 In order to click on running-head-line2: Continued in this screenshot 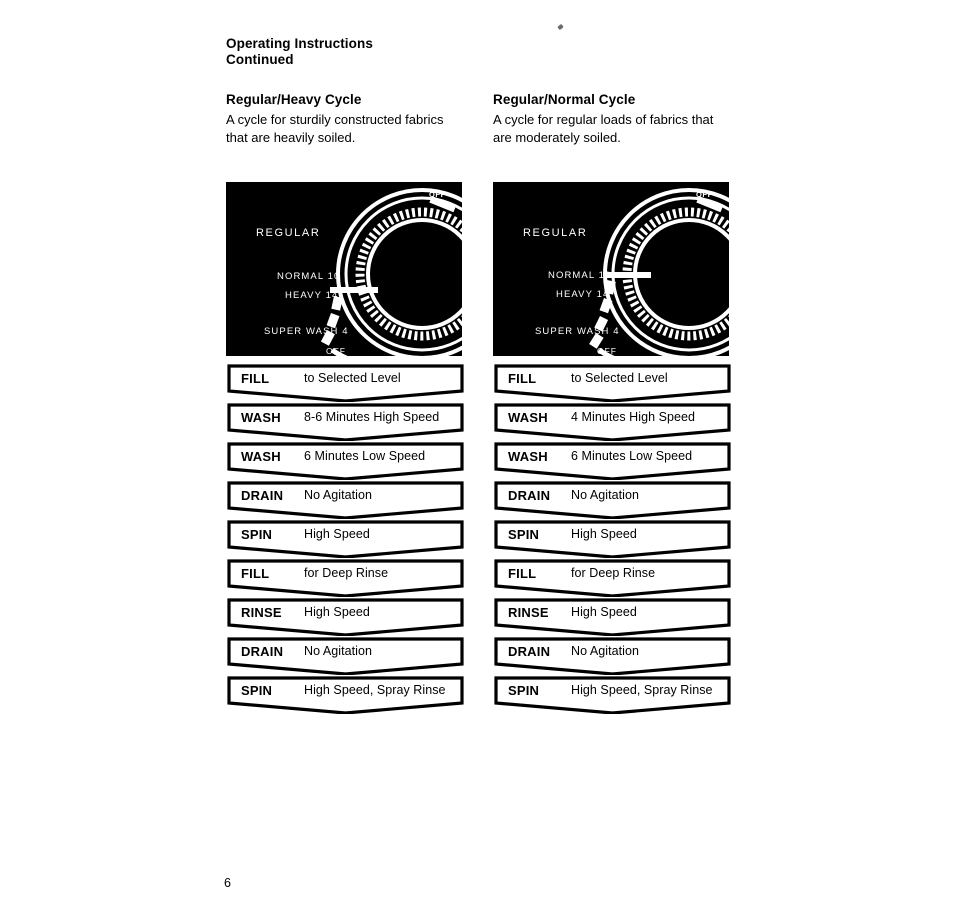, I will do `click(260, 59)`.